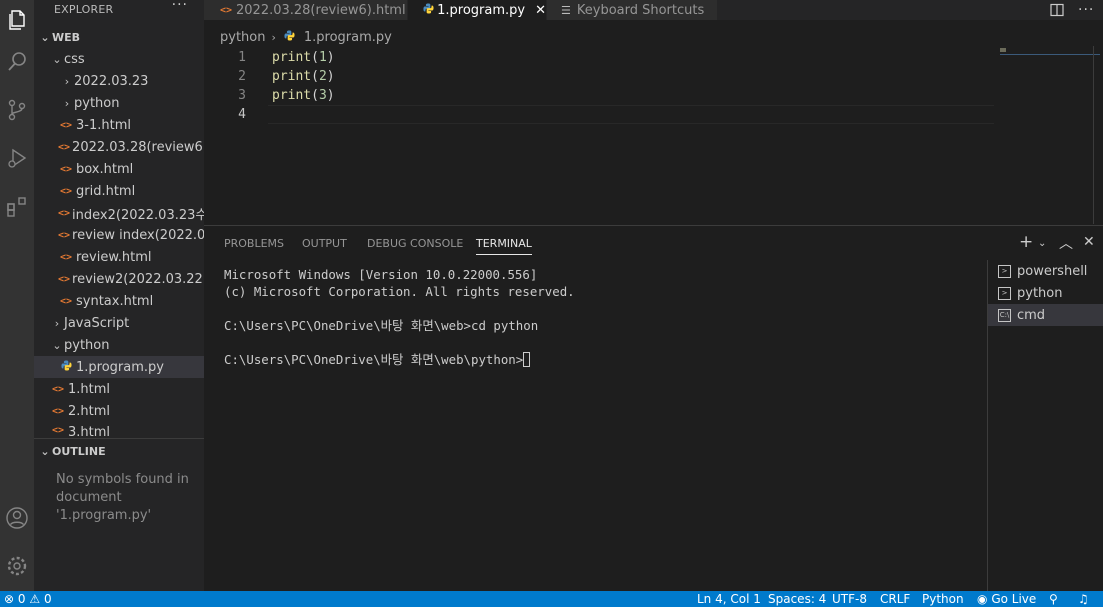  Describe the element at coordinates (67, 81) in the screenshot. I see `chevron-right-icon: ›` at that location.